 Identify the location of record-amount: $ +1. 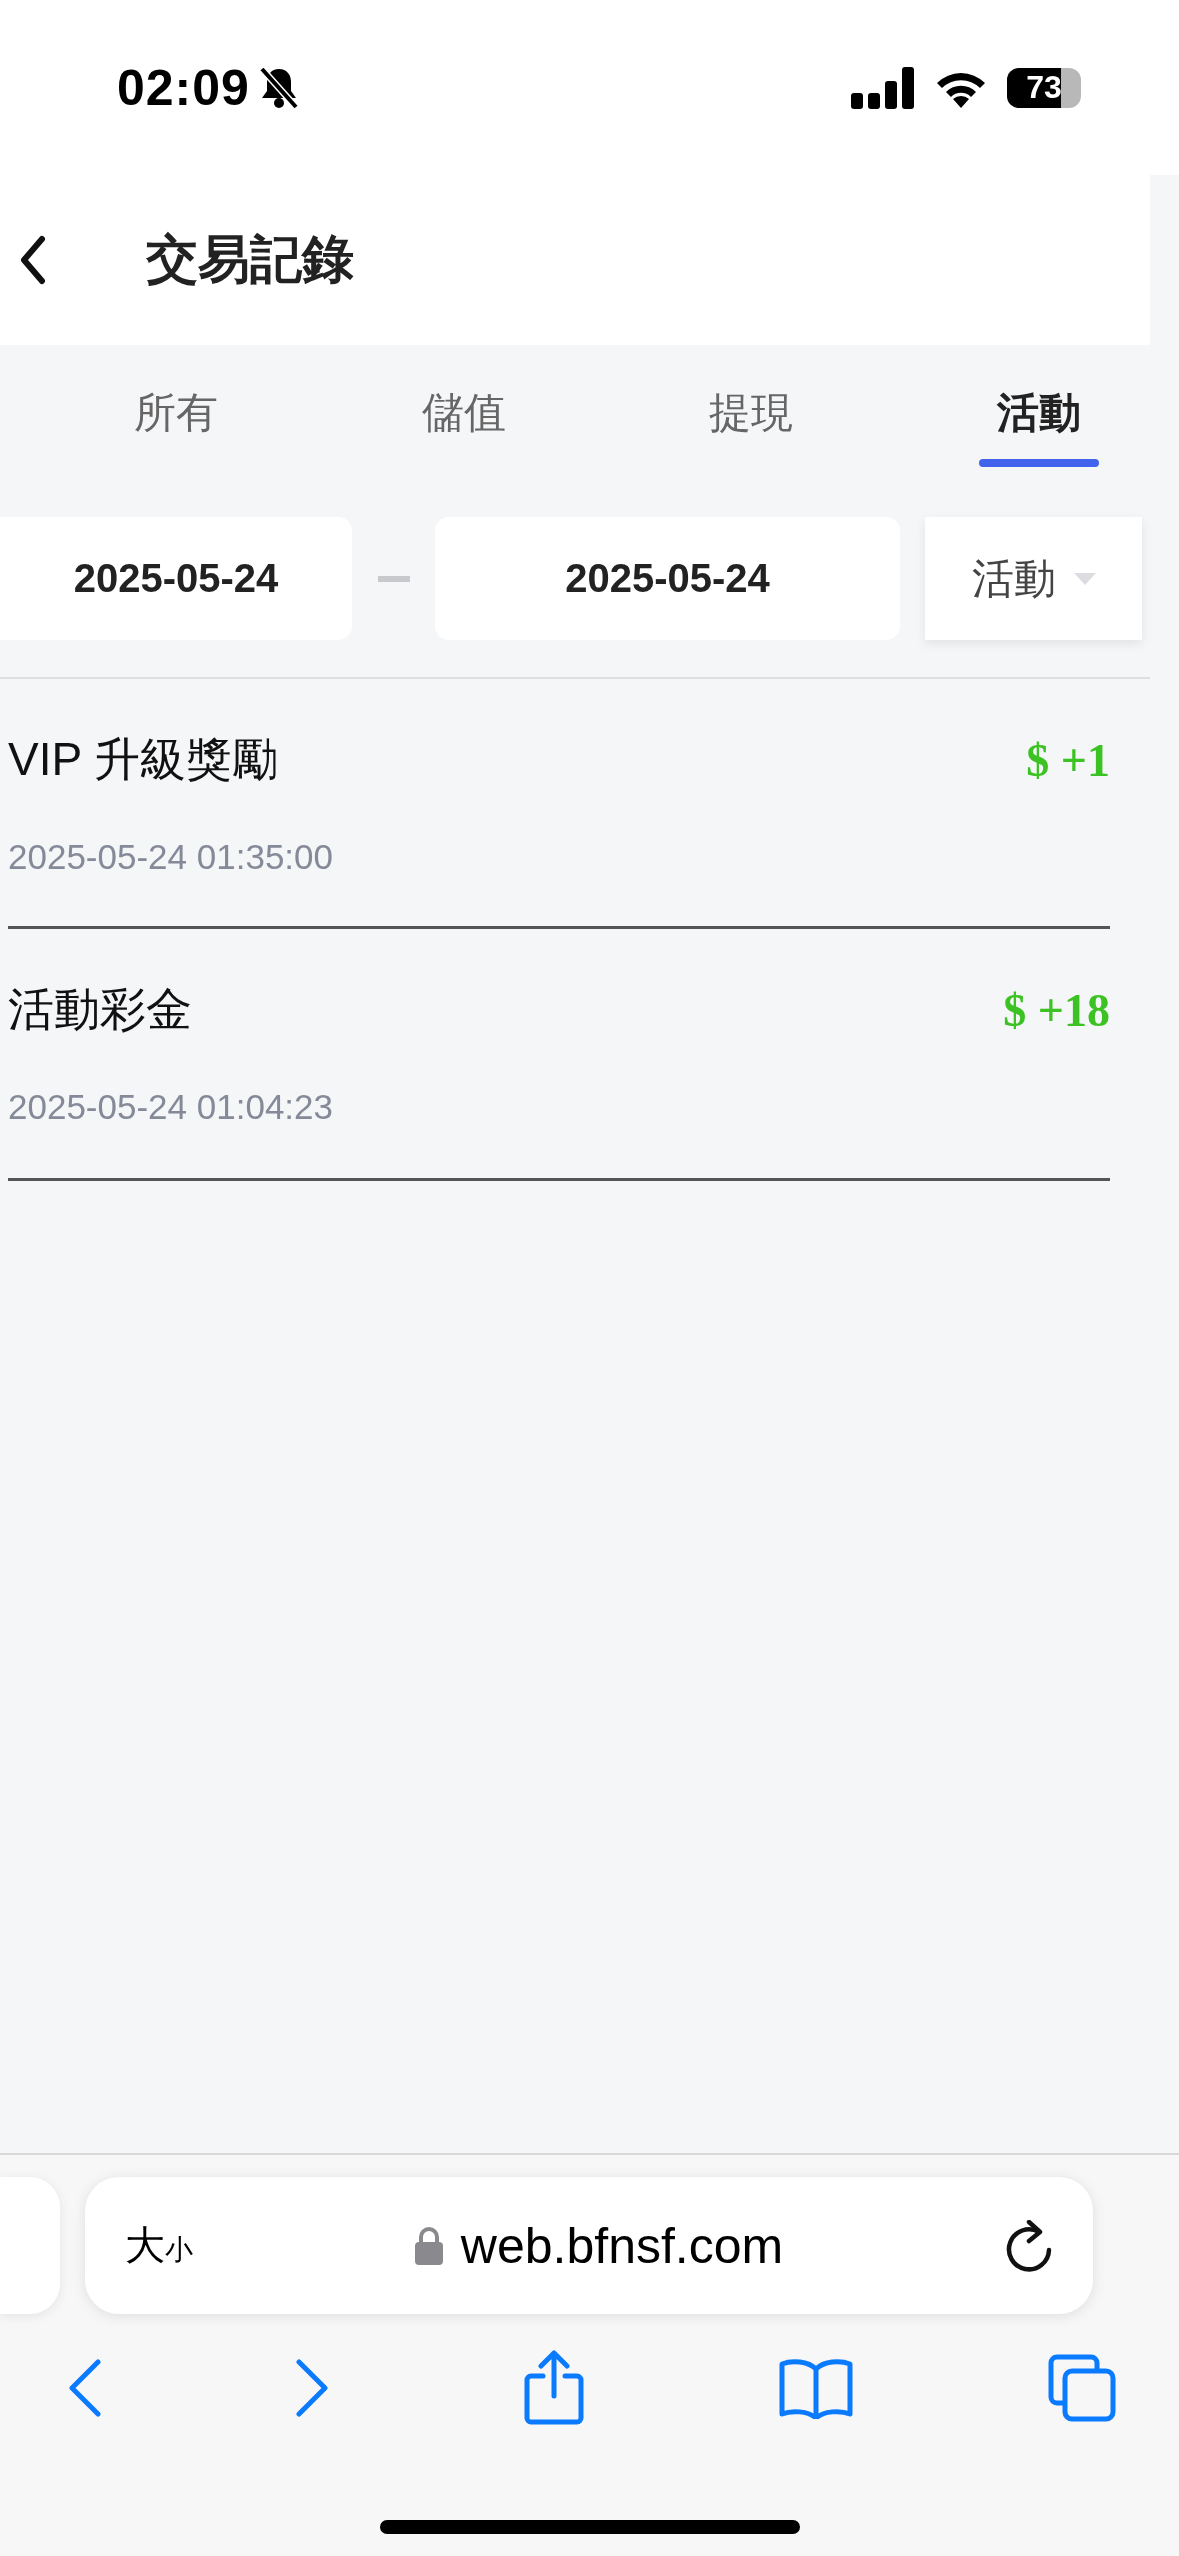
(1068, 760).